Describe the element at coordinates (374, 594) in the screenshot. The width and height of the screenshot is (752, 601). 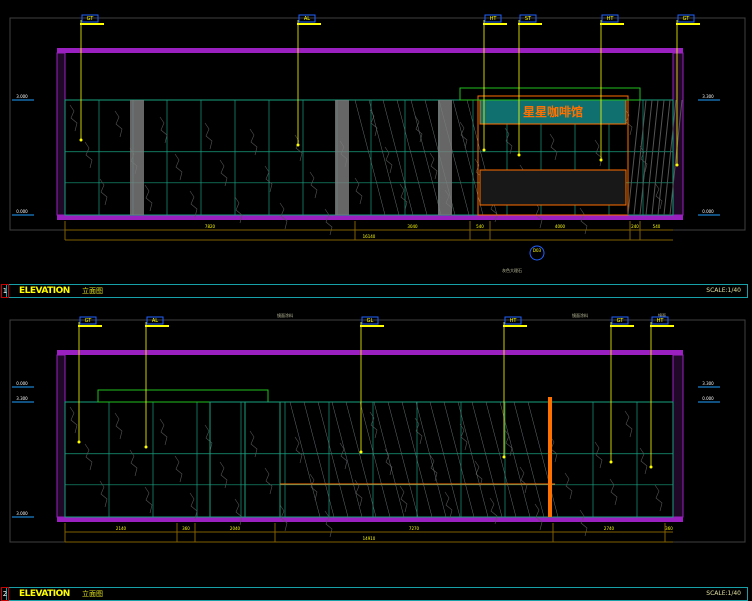
I see `title-bar-2: 2 ELEVATION 立面图 SCALE:1/40` at that location.